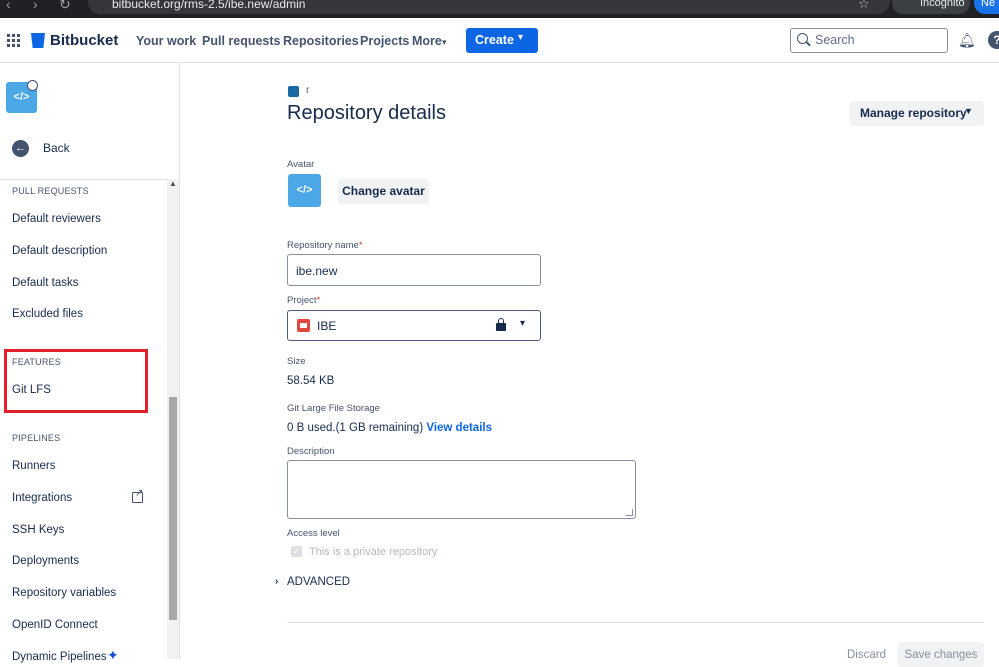 Image resolution: width=999 pixels, height=667 pixels. What do you see at coordinates (389, 428) in the screenshot?
I see `git-lfs-usage: 0 B used.(1 GB remaining) View details` at bounding box center [389, 428].